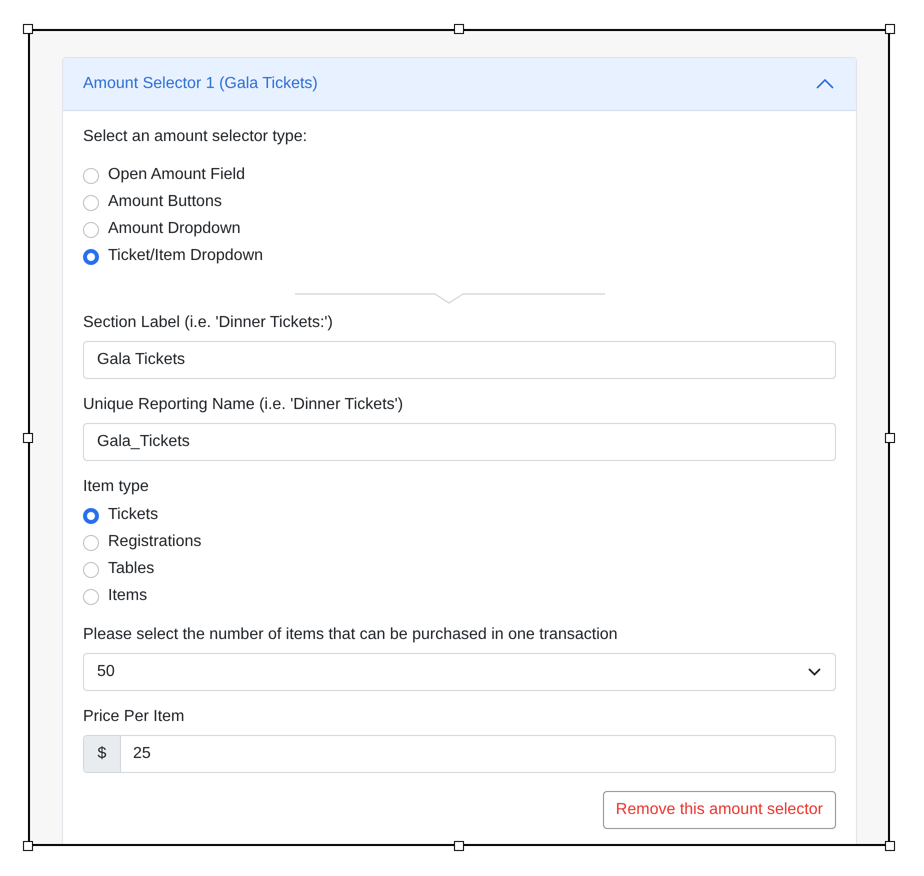 This screenshot has height=876, width=924. What do you see at coordinates (133, 514) in the screenshot?
I see `radio-label: Tickets` at bounding box center [133, 514].